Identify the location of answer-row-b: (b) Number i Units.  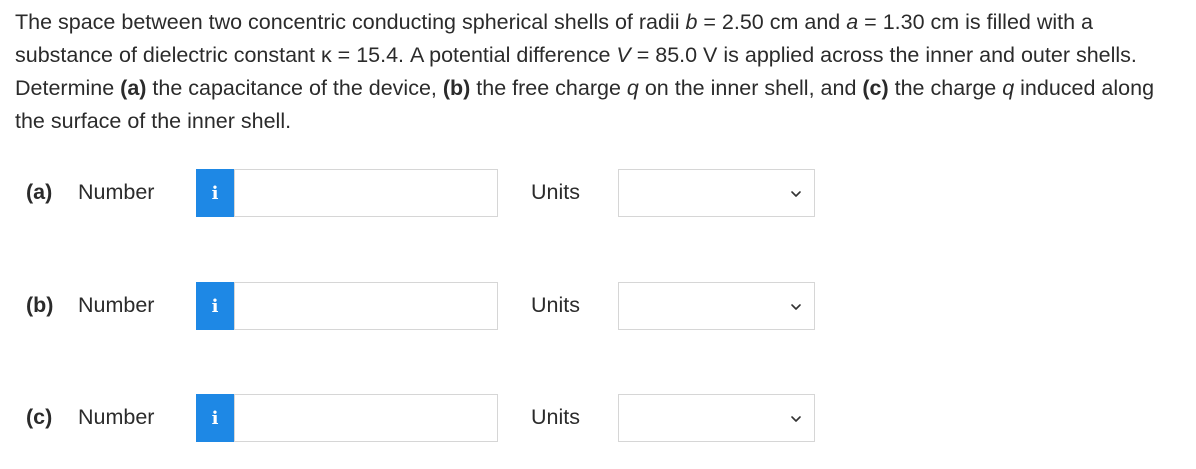
(598, 306).